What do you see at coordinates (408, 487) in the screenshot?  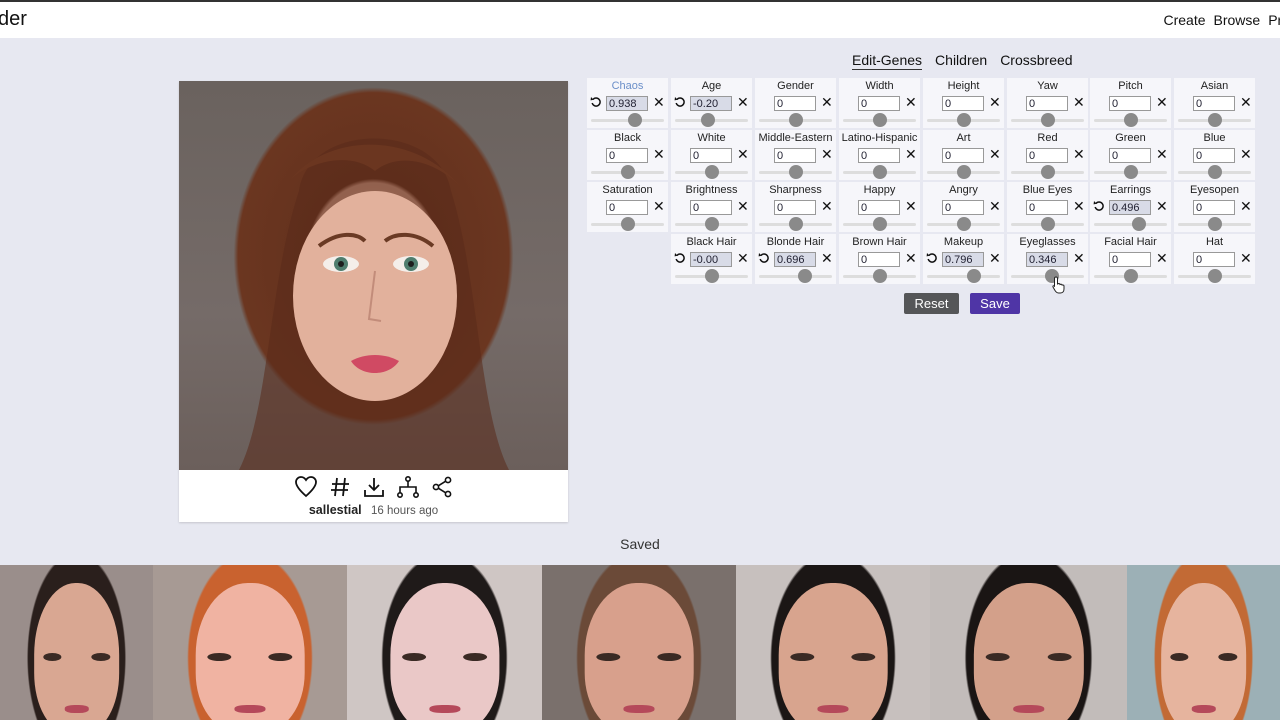 I see `tree-icon` at bounding box center [408, 487].